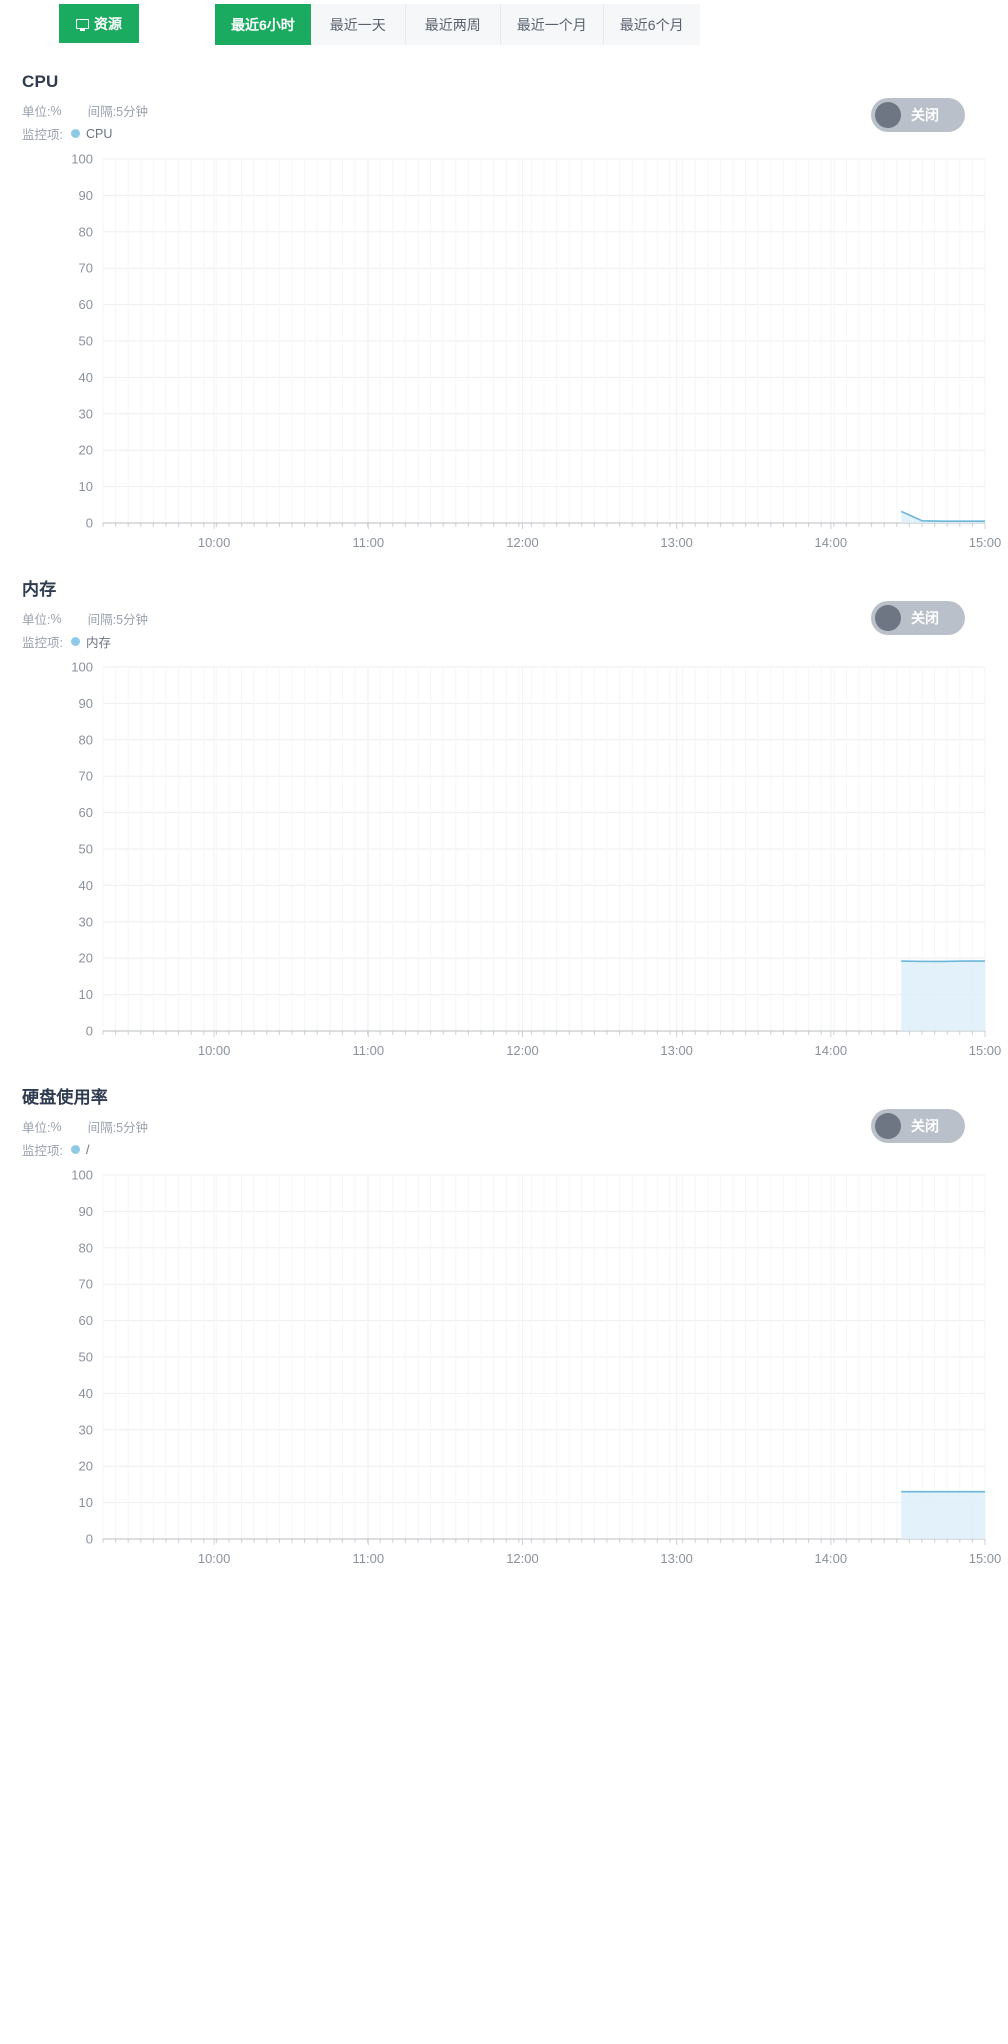 This screenshot has width=1008, height=2044. What do you see at coordinates (515, 641) in the screenshot?
I see `panel-legend-memory: 监控项: 内存` at bounding box center [515, 641].